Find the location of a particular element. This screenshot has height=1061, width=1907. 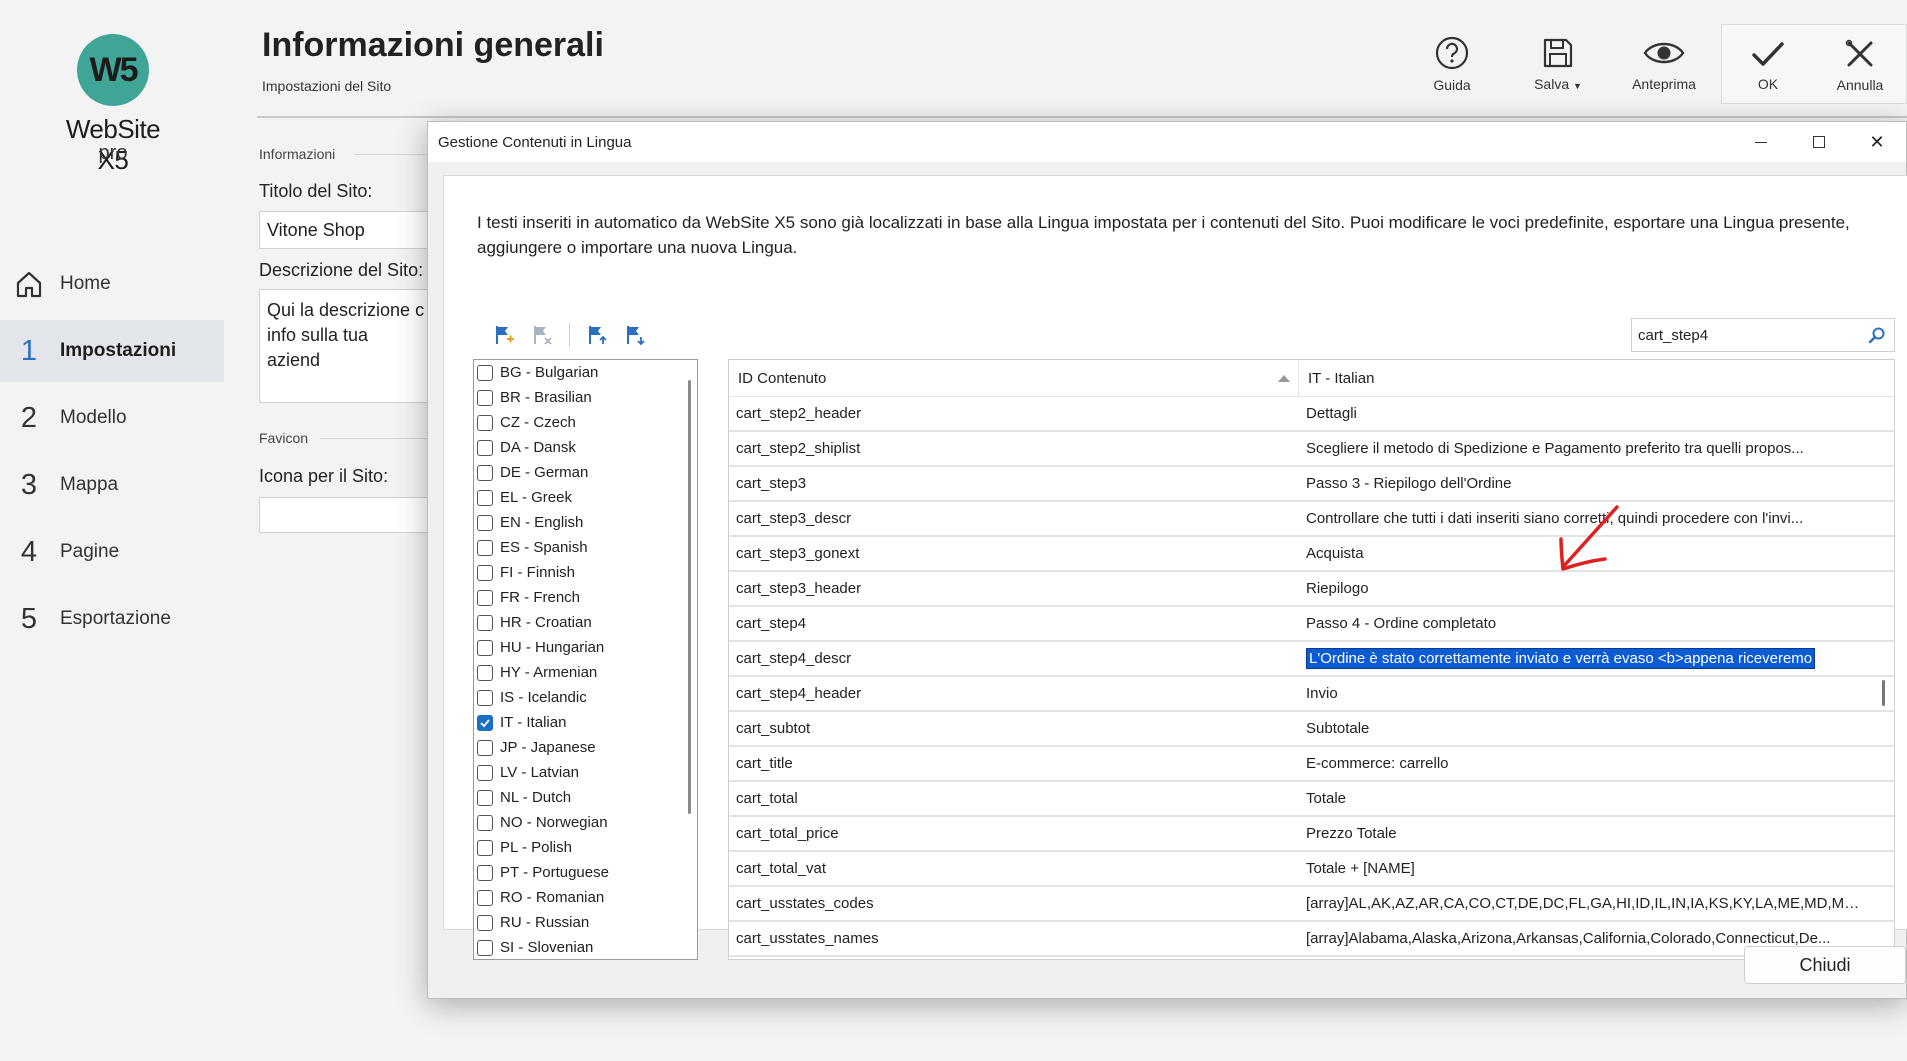

table-row: cart_step4_header Invio is located at coordinates (1311, 694).